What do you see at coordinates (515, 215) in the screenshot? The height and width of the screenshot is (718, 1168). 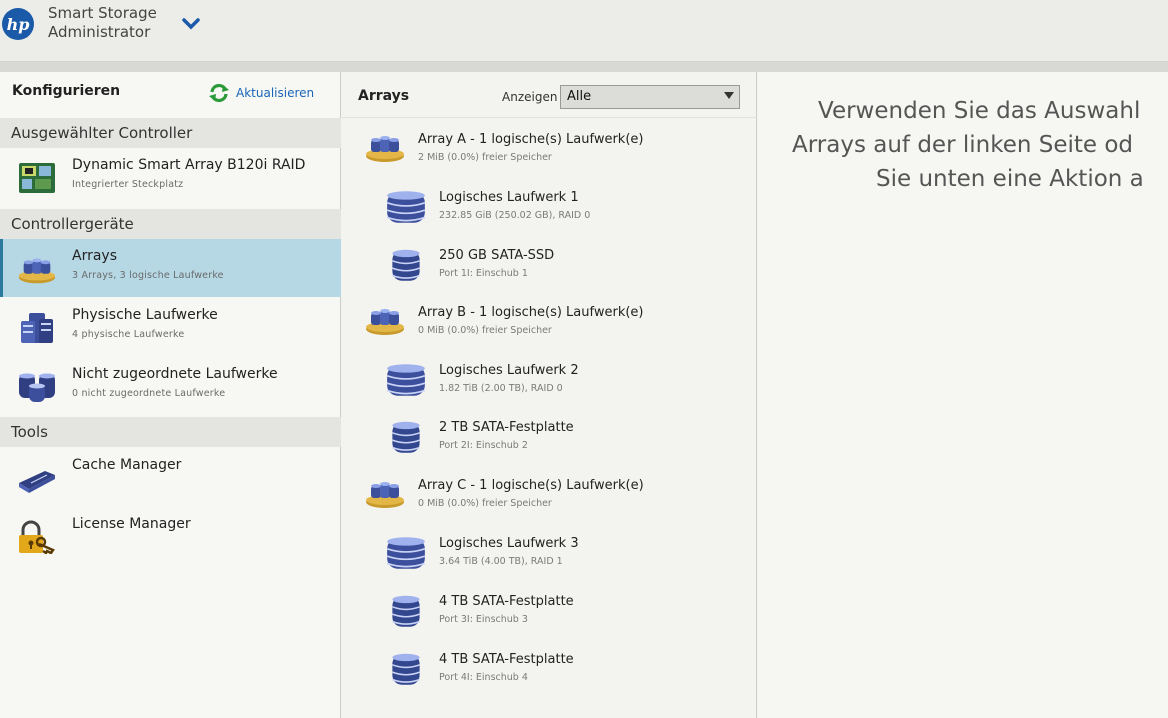 I see `logical-drive-subtitle: 232.85 GiB (250.02 GB), RAID 0` at bounding box center [515, 215].